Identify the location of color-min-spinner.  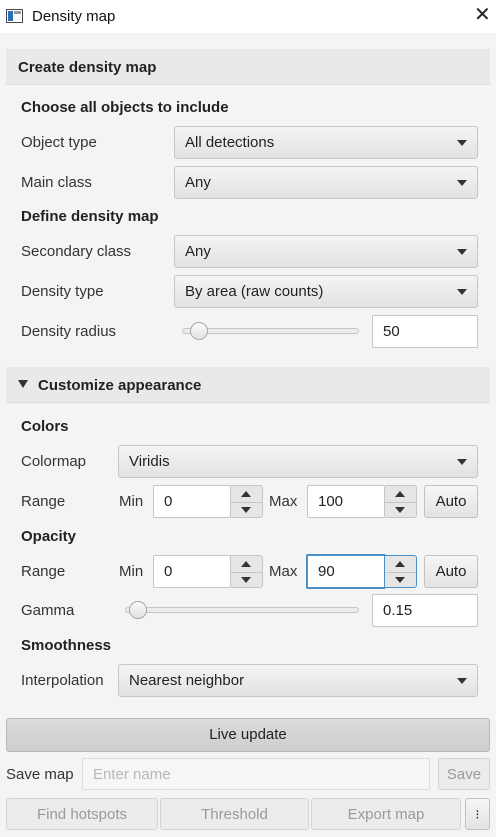
(247, 501).